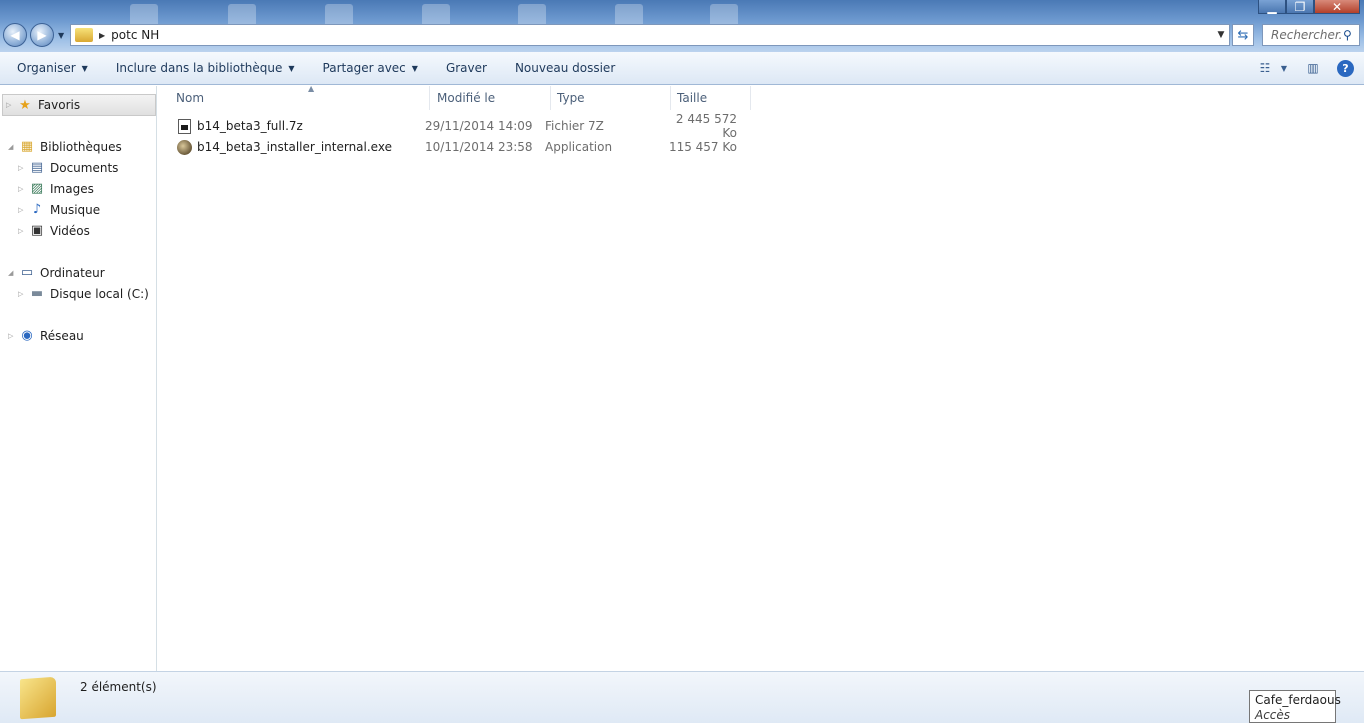 The width and height of the screenshot is (1364, 723). Describe the element at coordinates (692, 98) in the screenshot. I see `column-label: Taille` at that location.